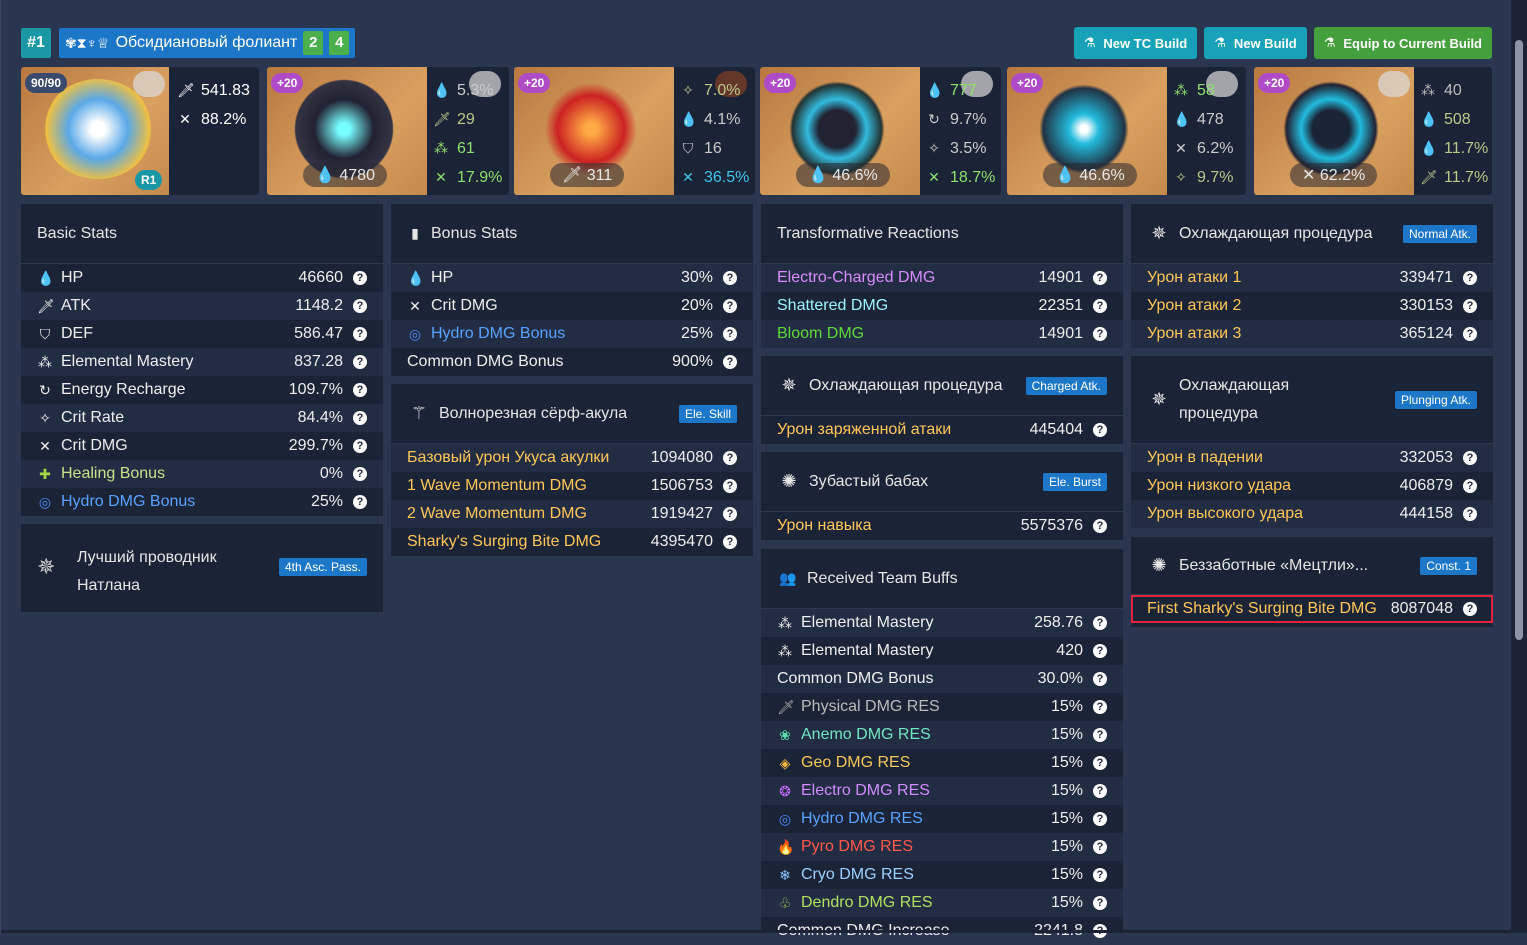  I want to click on constellation-icon: ✺, so click(1159, 565).